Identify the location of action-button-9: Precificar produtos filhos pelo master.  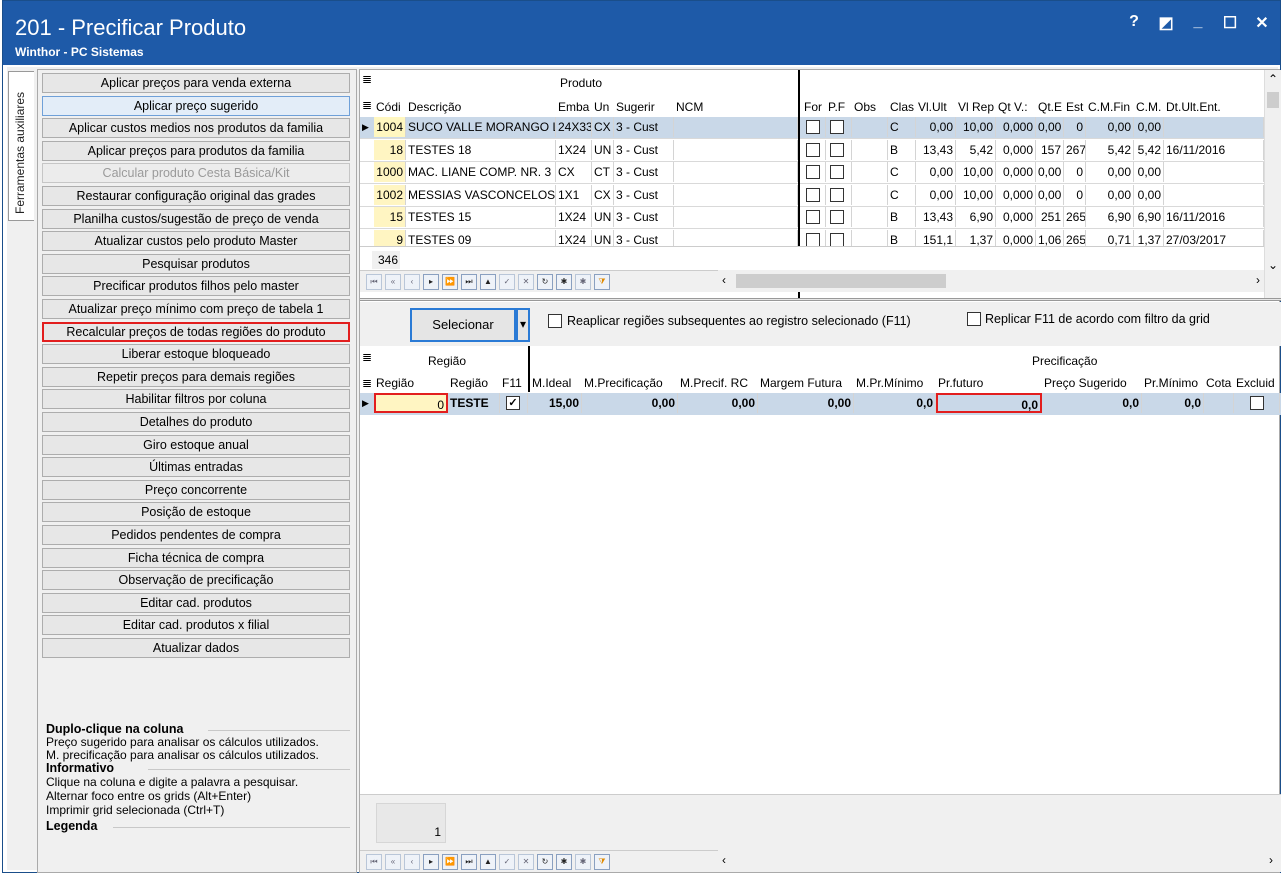
(196, 286).